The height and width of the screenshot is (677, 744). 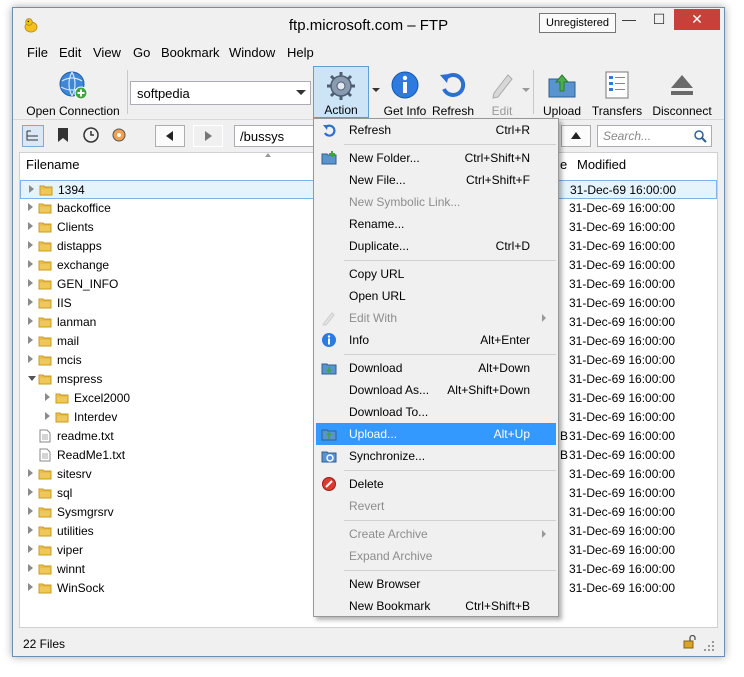 What do you see at coordinates (405, 92) in the screenshot?
I see `get-info-button: Get Info` at bounding box center [405, 92].